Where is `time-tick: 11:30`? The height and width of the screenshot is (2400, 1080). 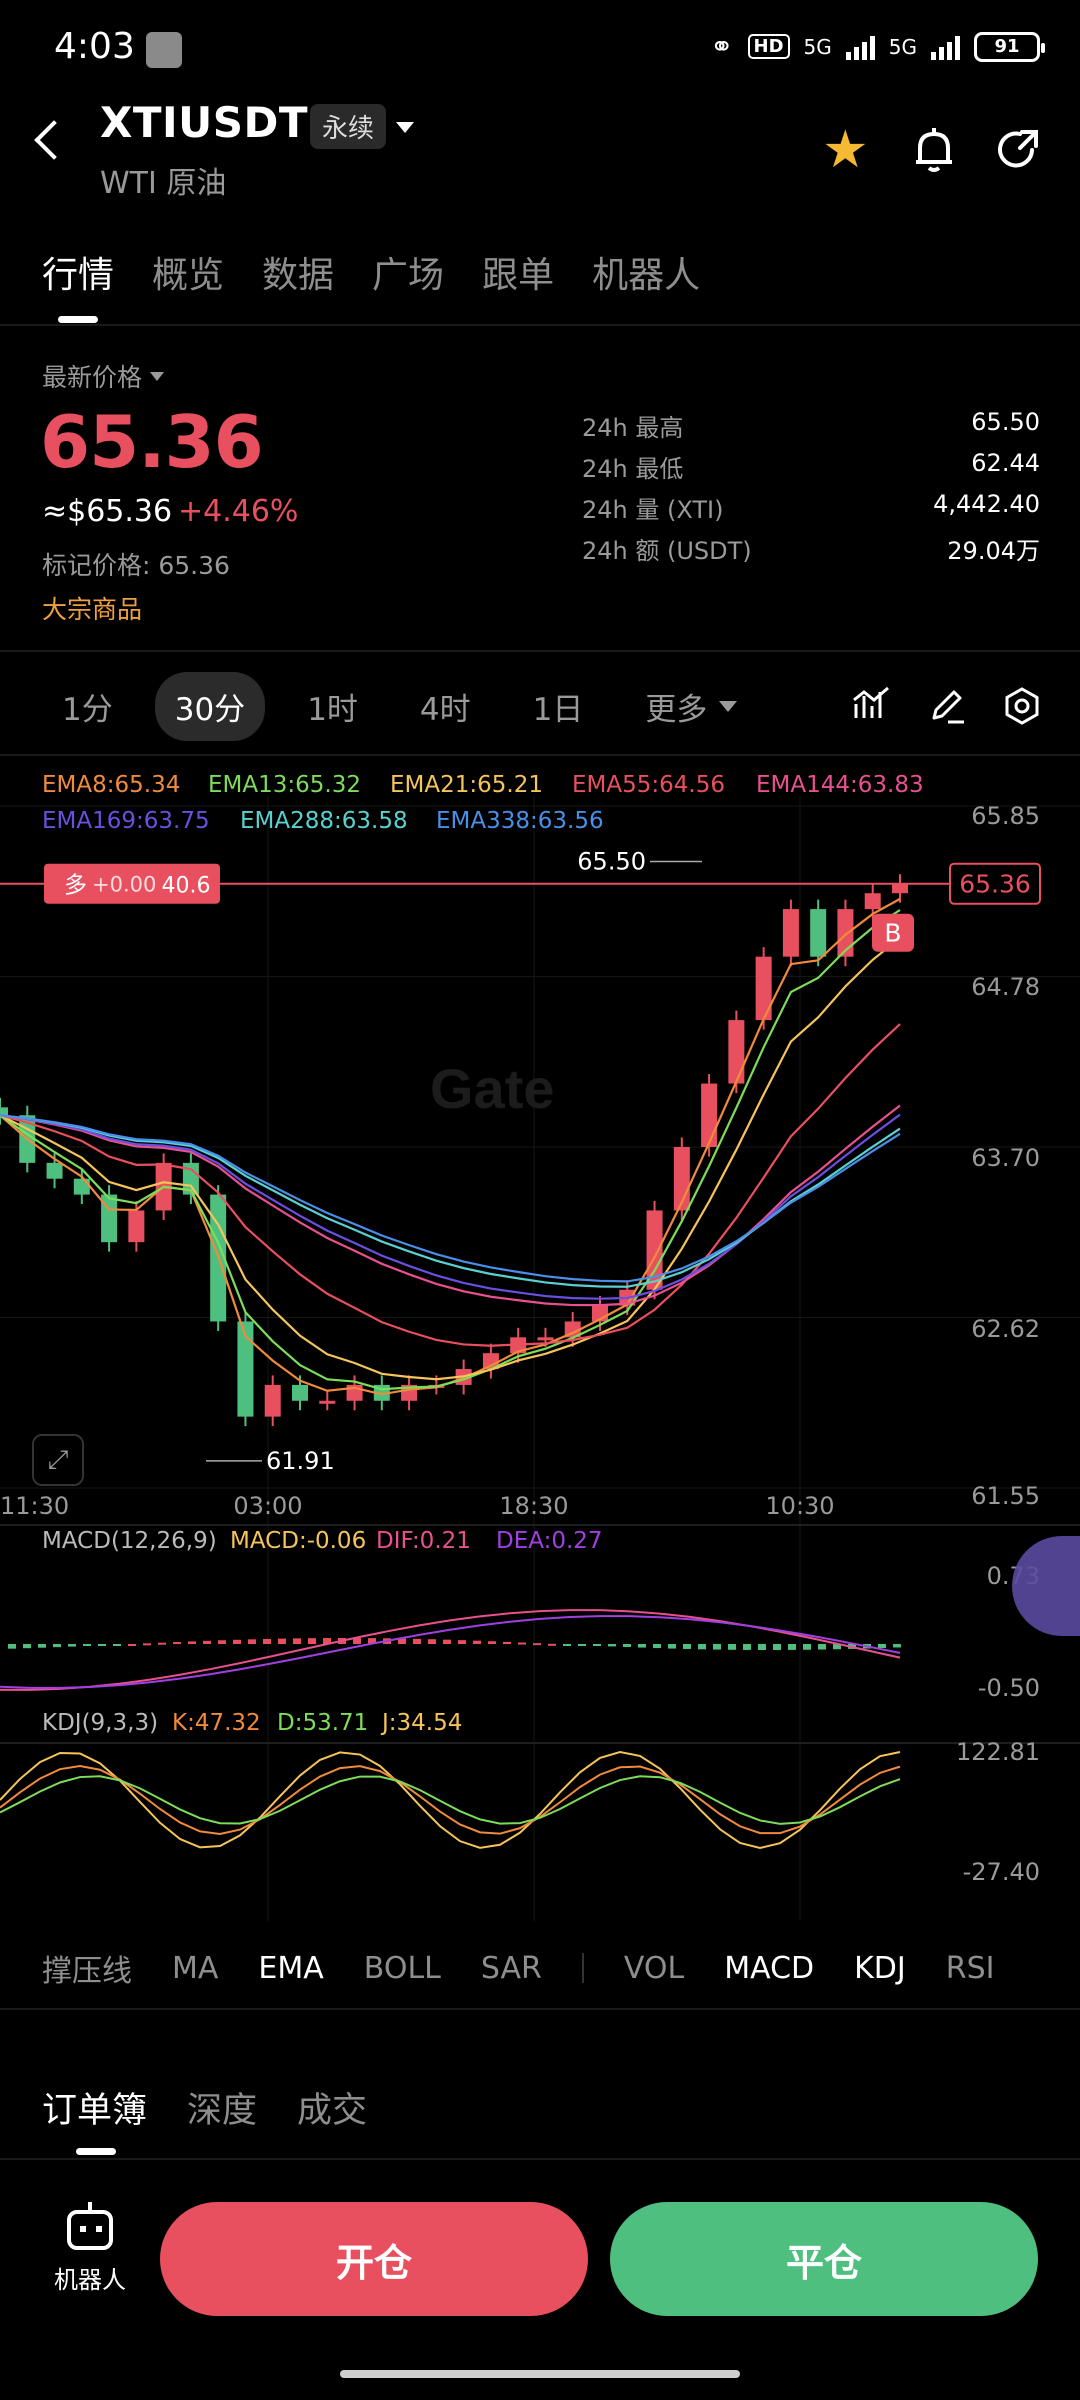 time-tick: 11:30 is located at coordinates (34, 1506).